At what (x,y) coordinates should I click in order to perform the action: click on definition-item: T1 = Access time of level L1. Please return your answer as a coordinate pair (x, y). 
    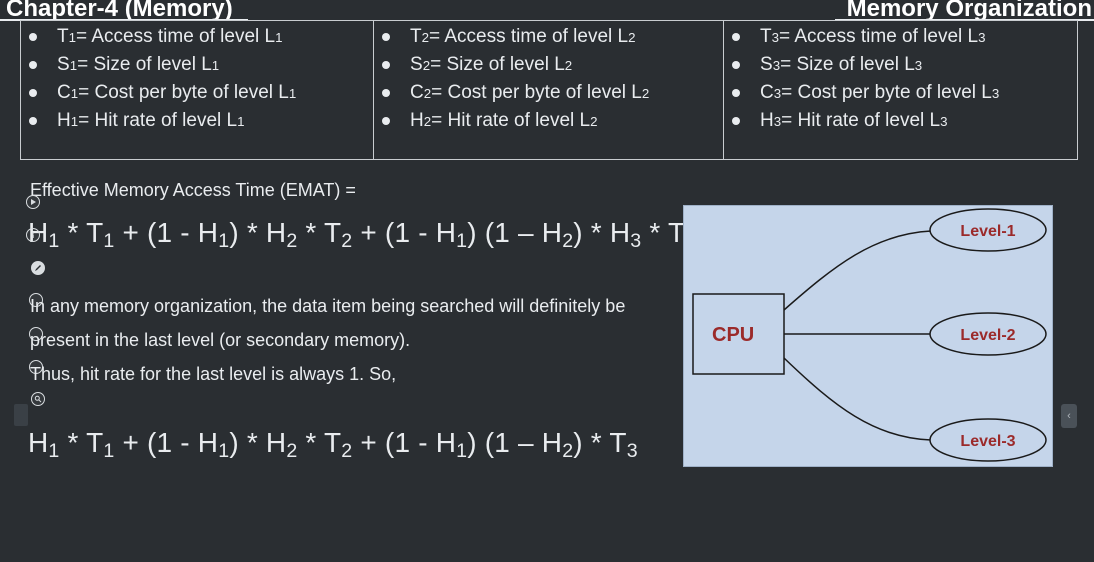
    Looking at the image, I should click on (197, 37).